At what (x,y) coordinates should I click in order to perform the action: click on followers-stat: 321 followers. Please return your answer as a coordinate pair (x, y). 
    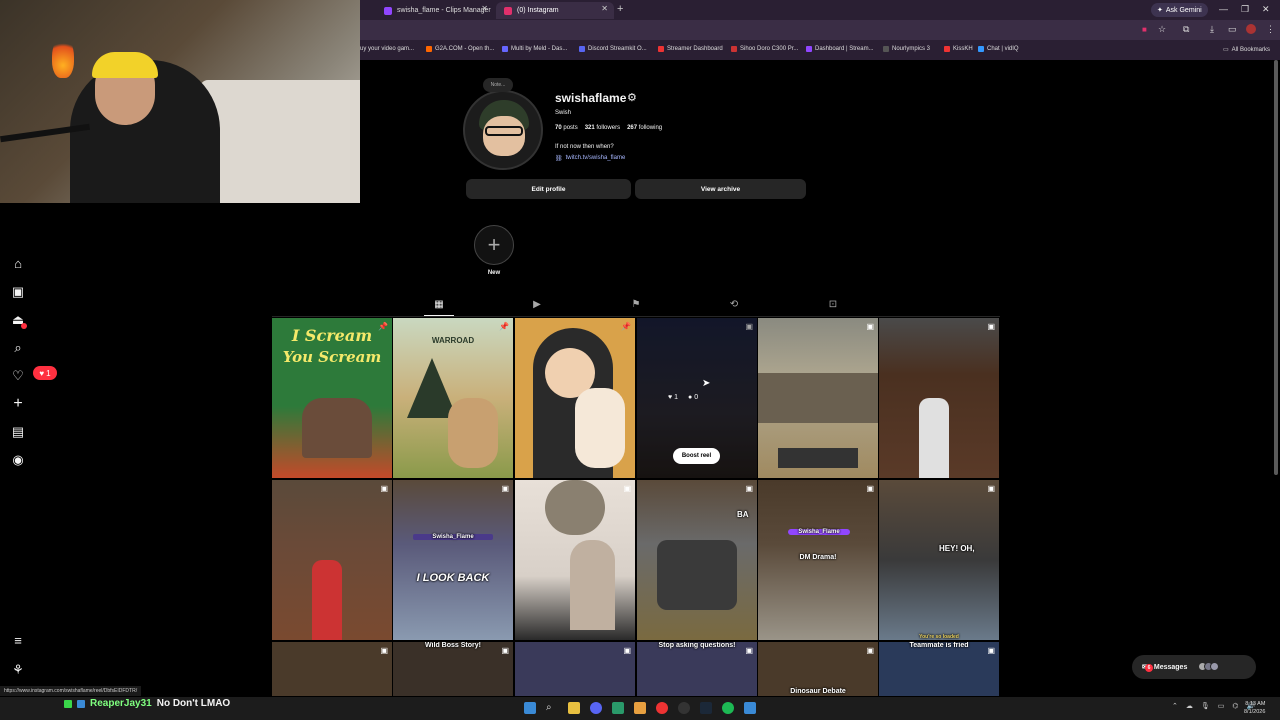
    Looking at the image, I should click on (602, 128).